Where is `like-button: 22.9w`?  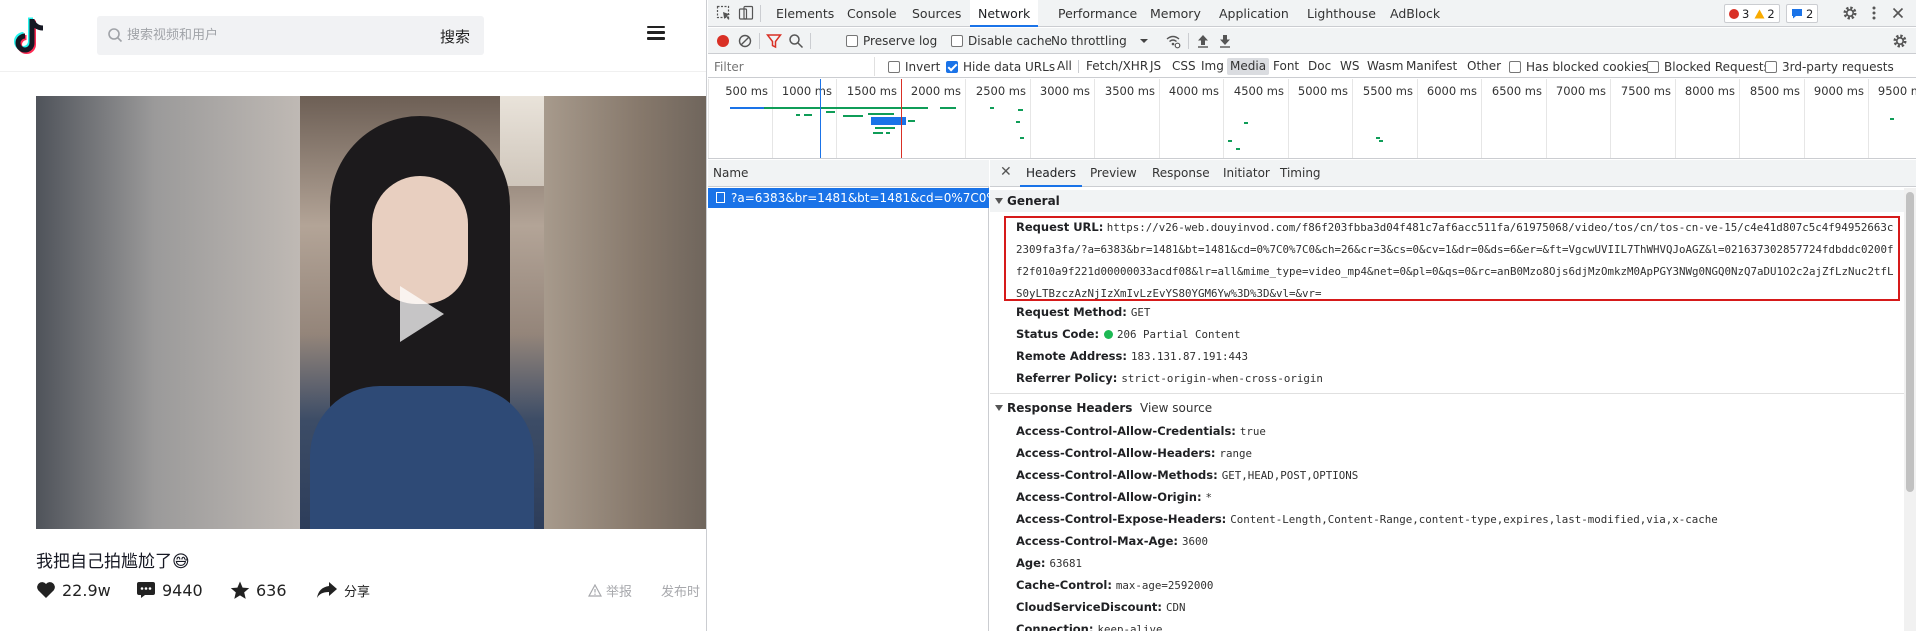
like-button: 22.9w is located at coordinates (73, 590).